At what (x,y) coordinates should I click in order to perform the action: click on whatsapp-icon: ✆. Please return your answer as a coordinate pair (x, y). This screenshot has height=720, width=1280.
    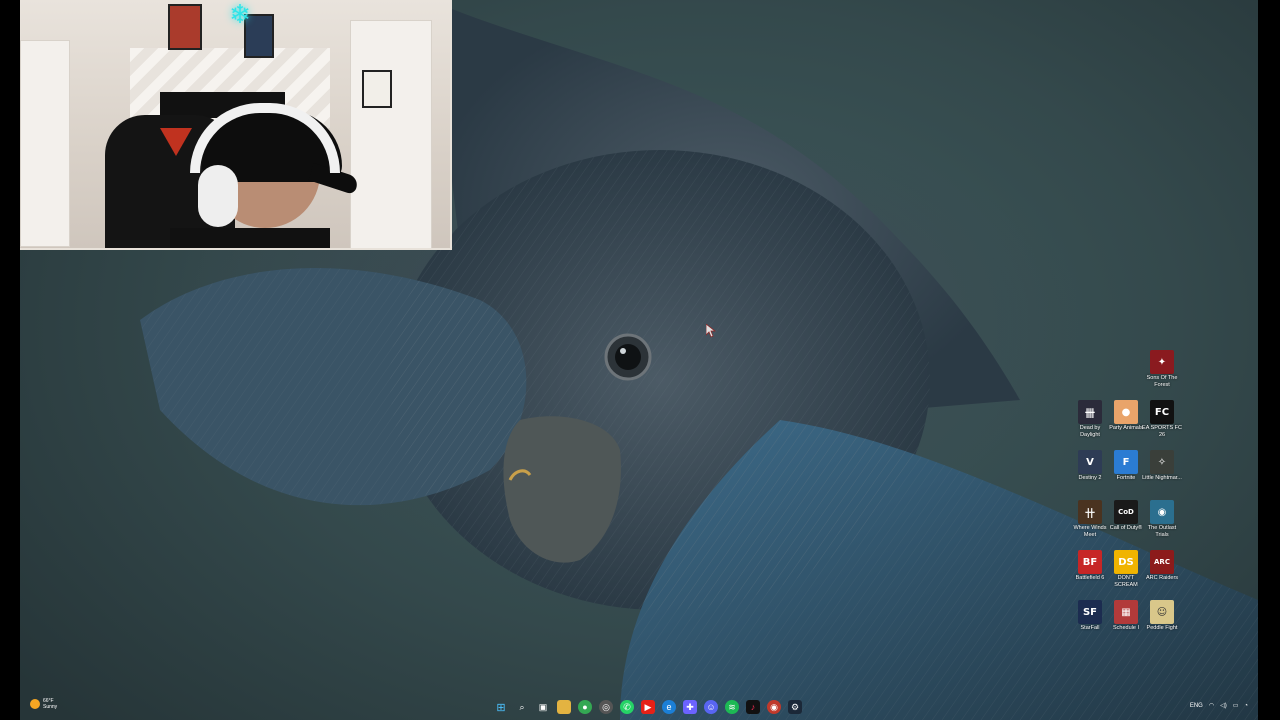
    Looking at the image, I should click on (627, 706).